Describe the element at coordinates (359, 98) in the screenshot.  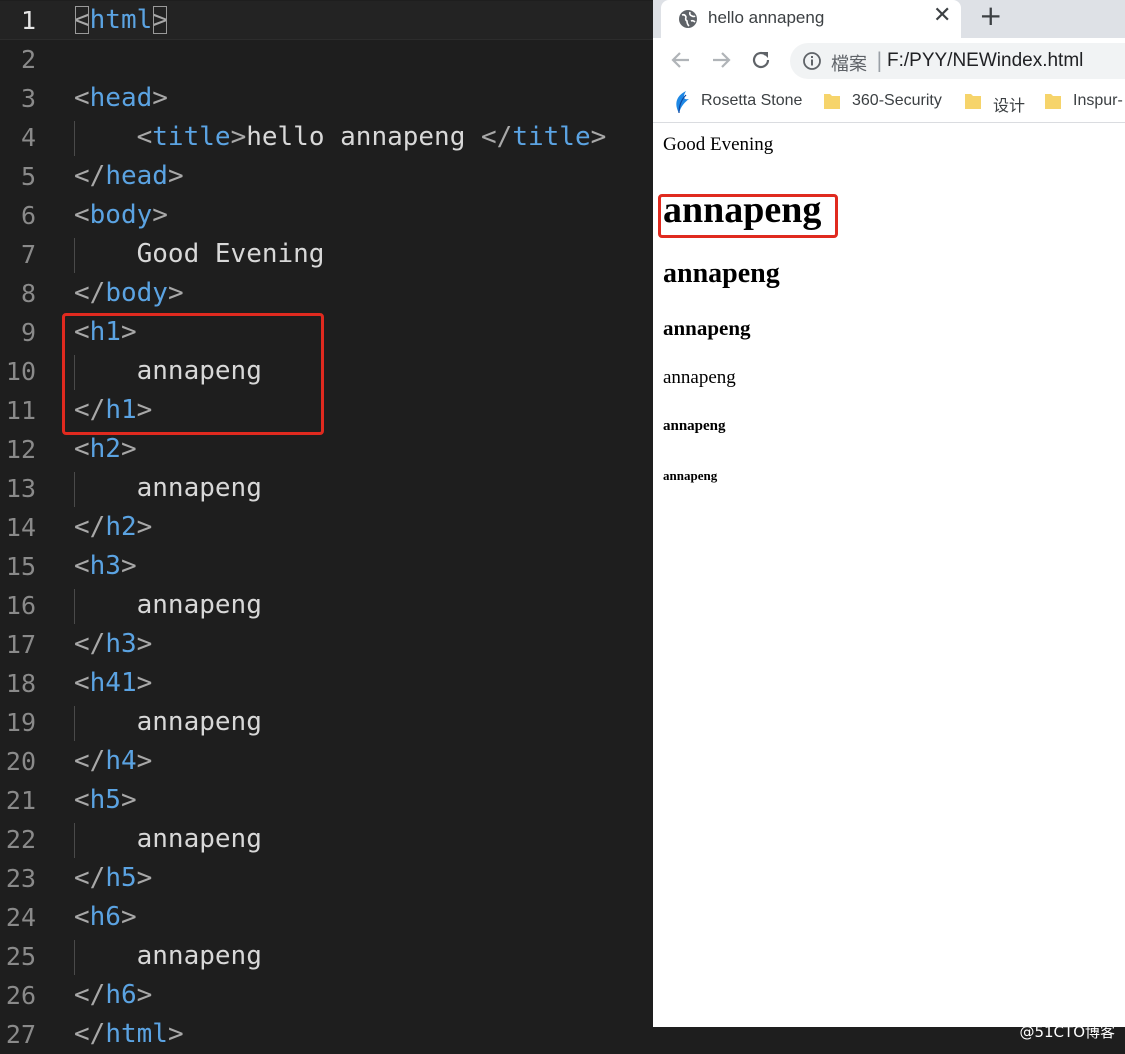
I see `code-line: <head>` at that location.